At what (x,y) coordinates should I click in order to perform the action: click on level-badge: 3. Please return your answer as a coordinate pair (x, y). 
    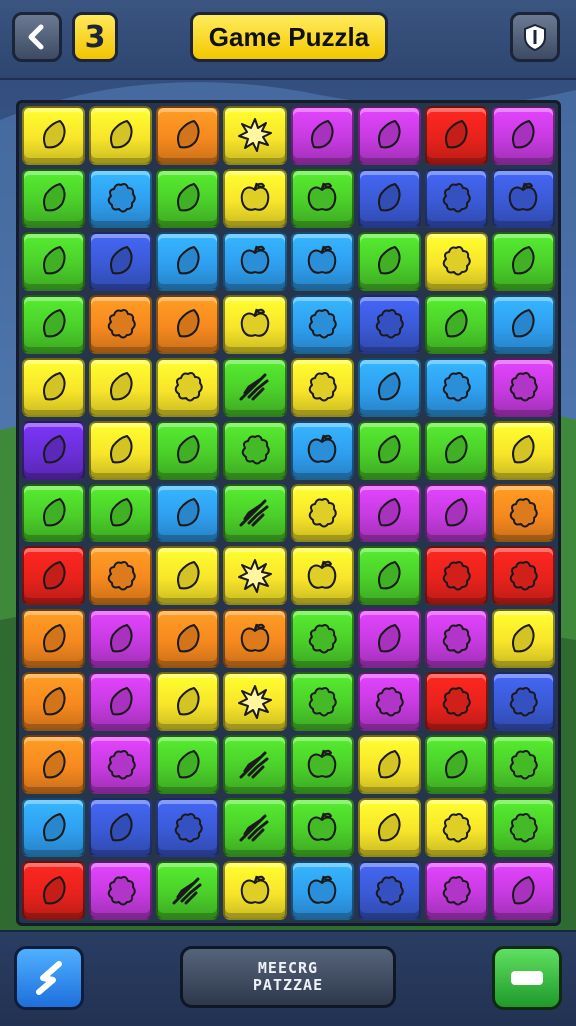
    Looking at the image, I should click on (95, 37).